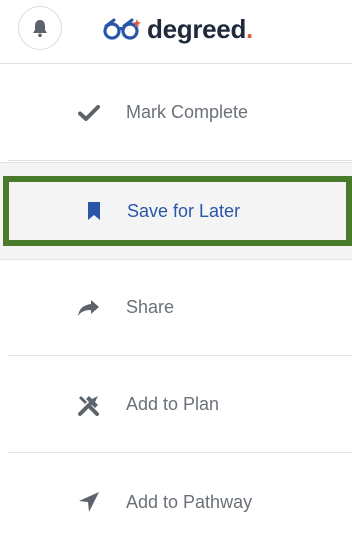  What do you see at coordinates (189, 501) in the screenshot?
I see `menu-item-label: Add to Pathway` at bounding box center [189, 501].